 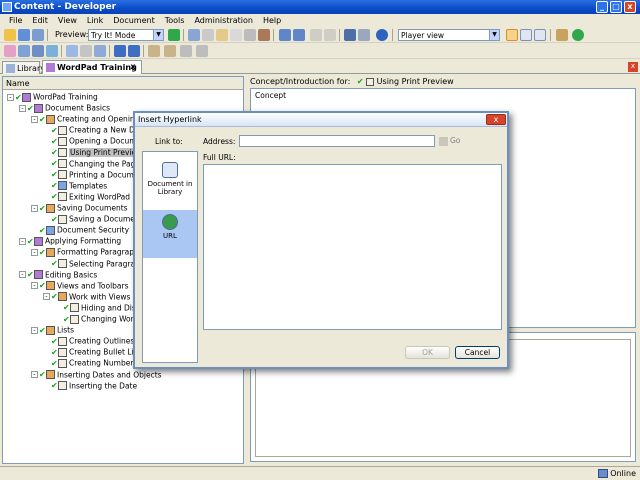 I want to click on record-icon, so click(x=72, y=51).